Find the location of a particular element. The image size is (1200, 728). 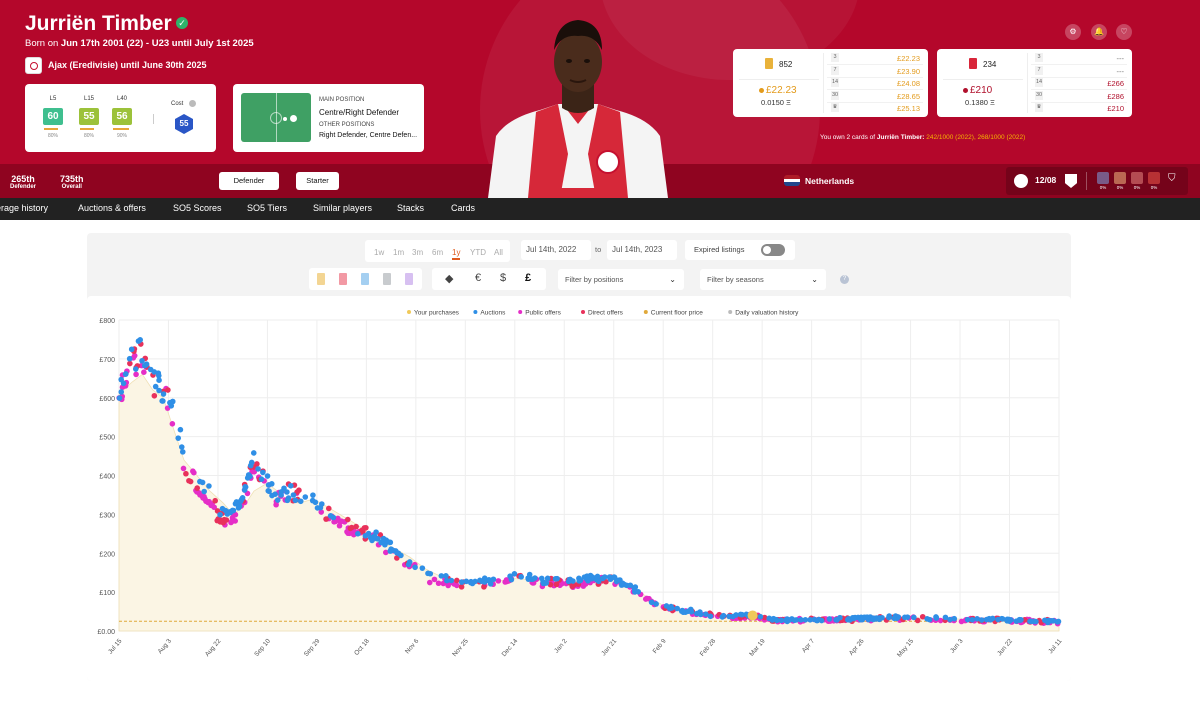

x-tick-label: Jan 21 is located at coordinates (609, 648).